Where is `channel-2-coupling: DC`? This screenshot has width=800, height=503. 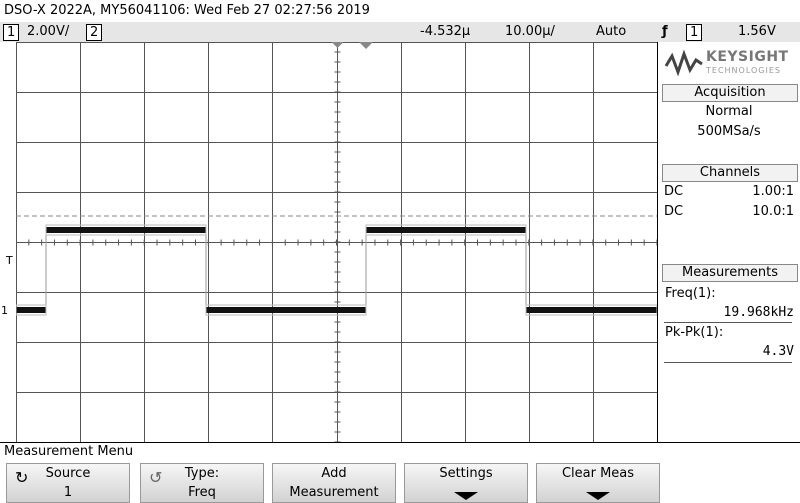
channel-2-coupling: DC is located at coordinates (674, 211).